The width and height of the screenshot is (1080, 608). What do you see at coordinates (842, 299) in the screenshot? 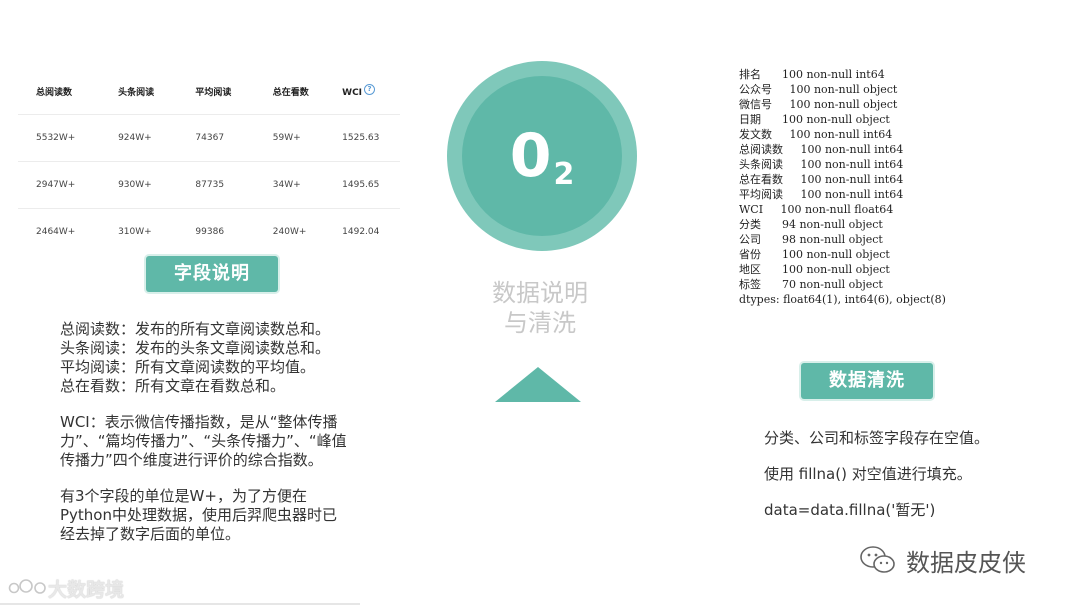
I see `dtype-summary: dtypes: float64(1), int64(6), object(8)` at bounding box center [842, 299].